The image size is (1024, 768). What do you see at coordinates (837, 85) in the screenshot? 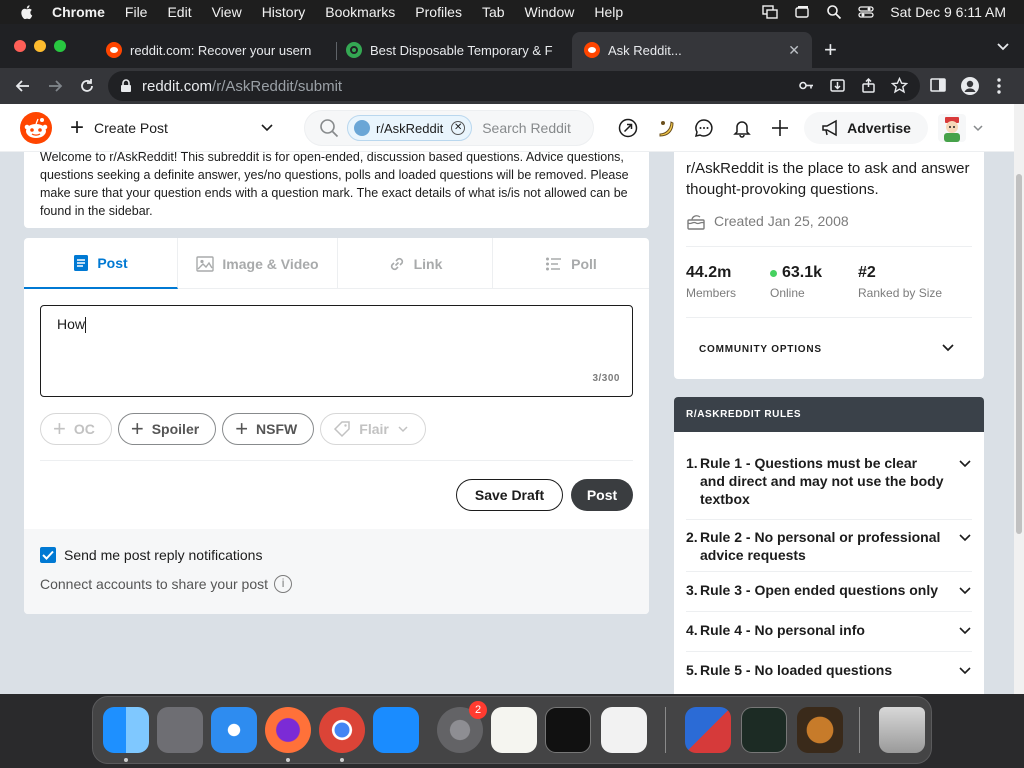
I see `install-app-icon` at bounding box center [837, 85].